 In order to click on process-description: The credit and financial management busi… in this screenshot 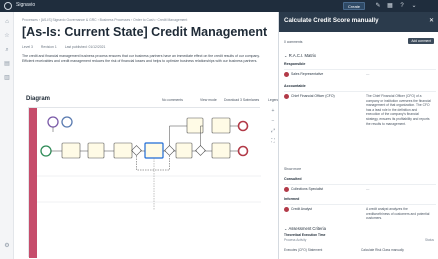, I will do `click(141, 58)`.